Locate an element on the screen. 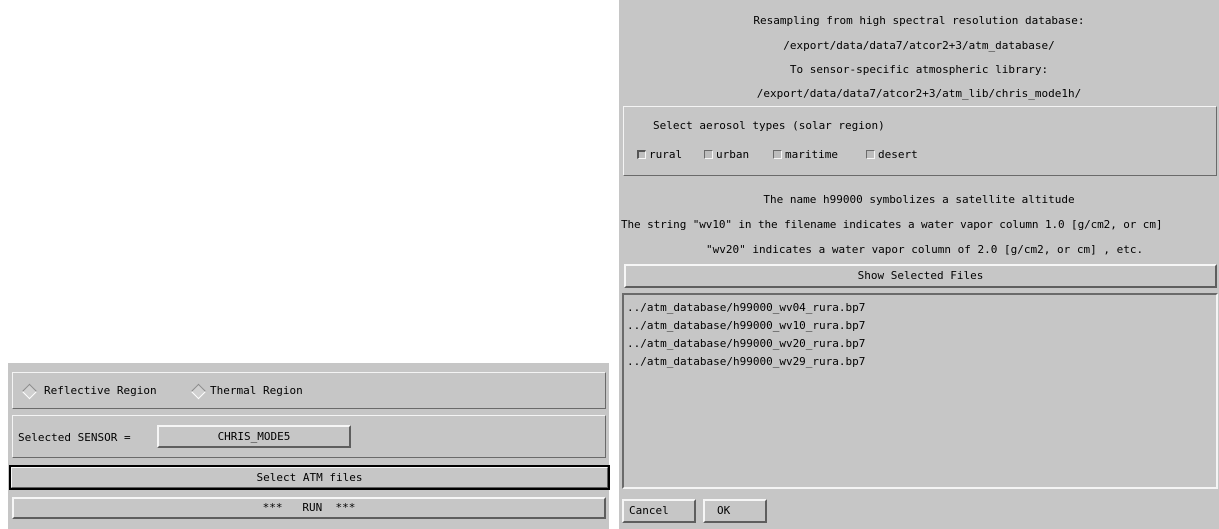 The width and height of the screenshot is (1219, 529). desert-label: desert is located at coordinates (898, 154).